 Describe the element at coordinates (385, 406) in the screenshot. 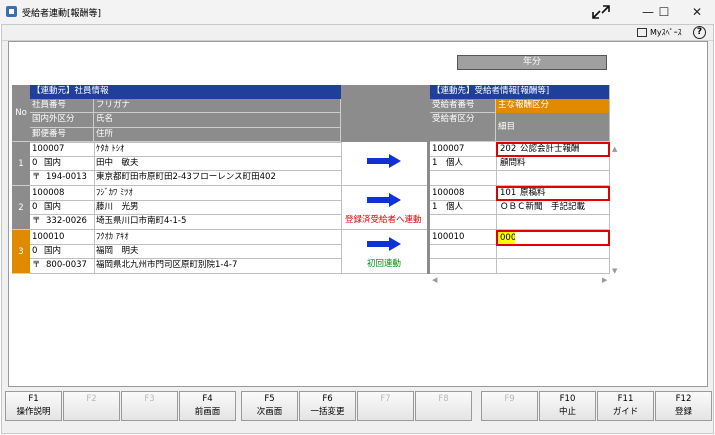

I see `f7-button: F7` at that location.